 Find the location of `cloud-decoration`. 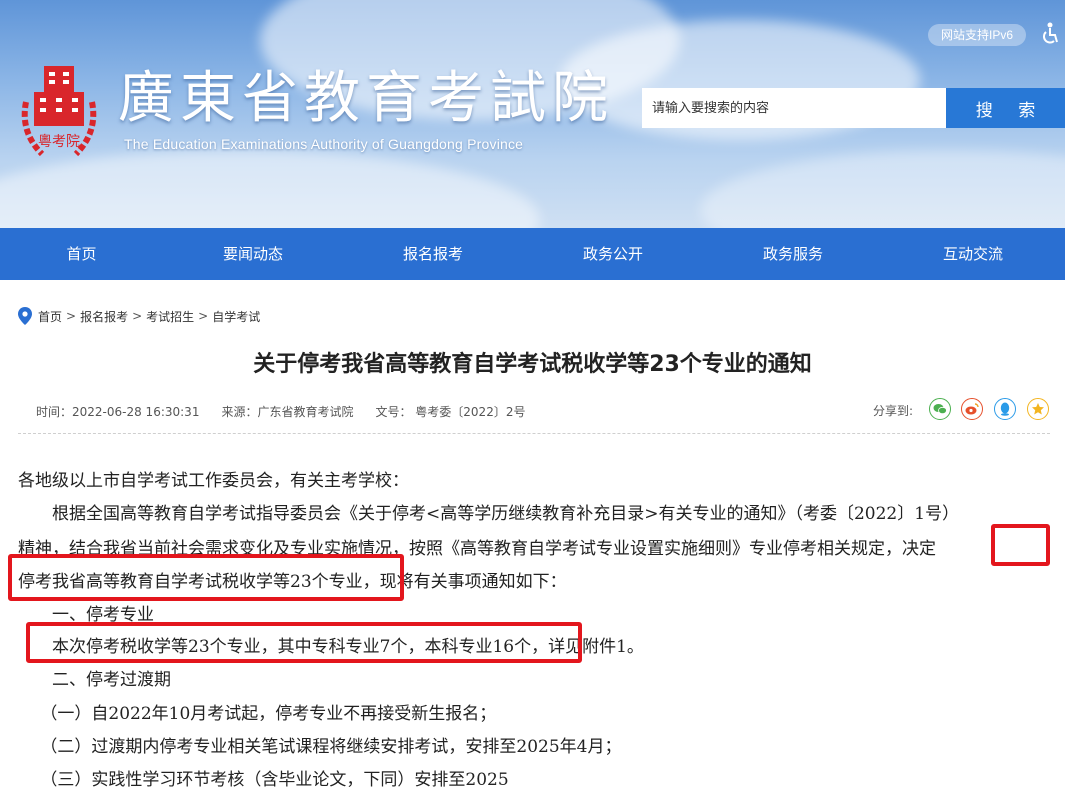

cloud-decoration is located at coordinates (882, 189).